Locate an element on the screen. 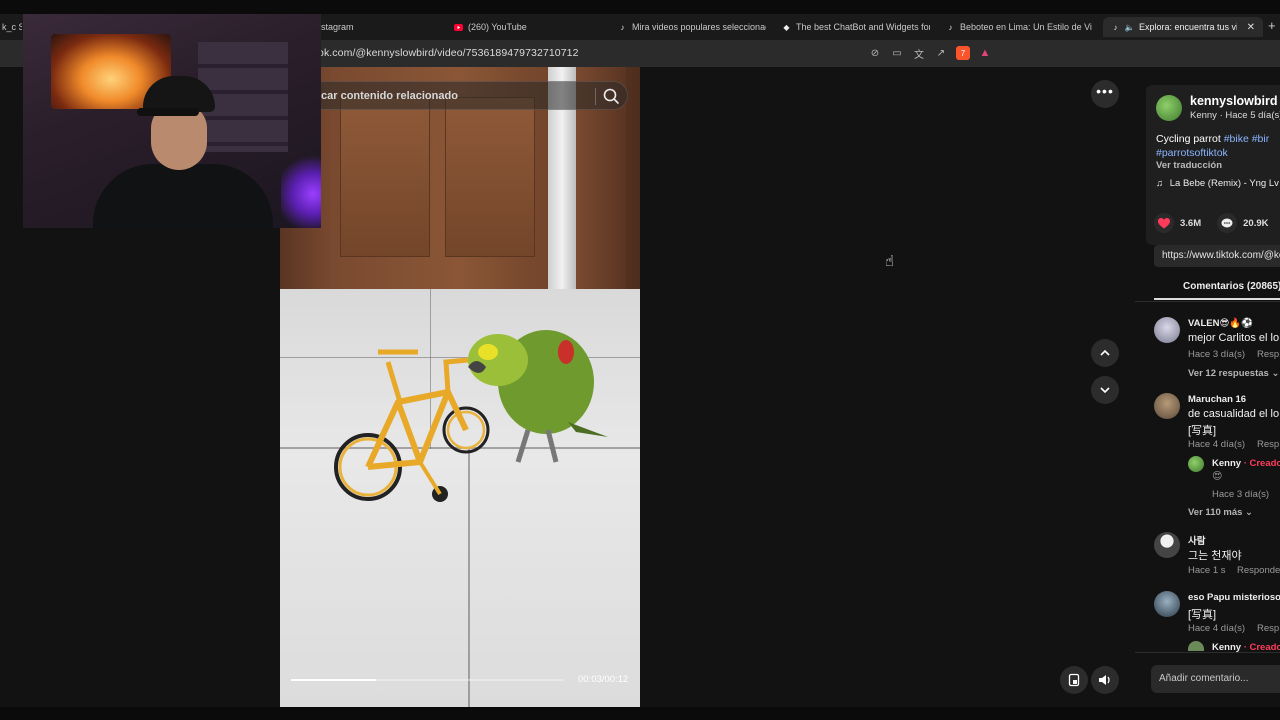 This screenshot has width=1280, height=720. tab-beboteo: ♪ Beboteo en Lima: Un Estilo de Vida | is located at coordinates (1019, 27).